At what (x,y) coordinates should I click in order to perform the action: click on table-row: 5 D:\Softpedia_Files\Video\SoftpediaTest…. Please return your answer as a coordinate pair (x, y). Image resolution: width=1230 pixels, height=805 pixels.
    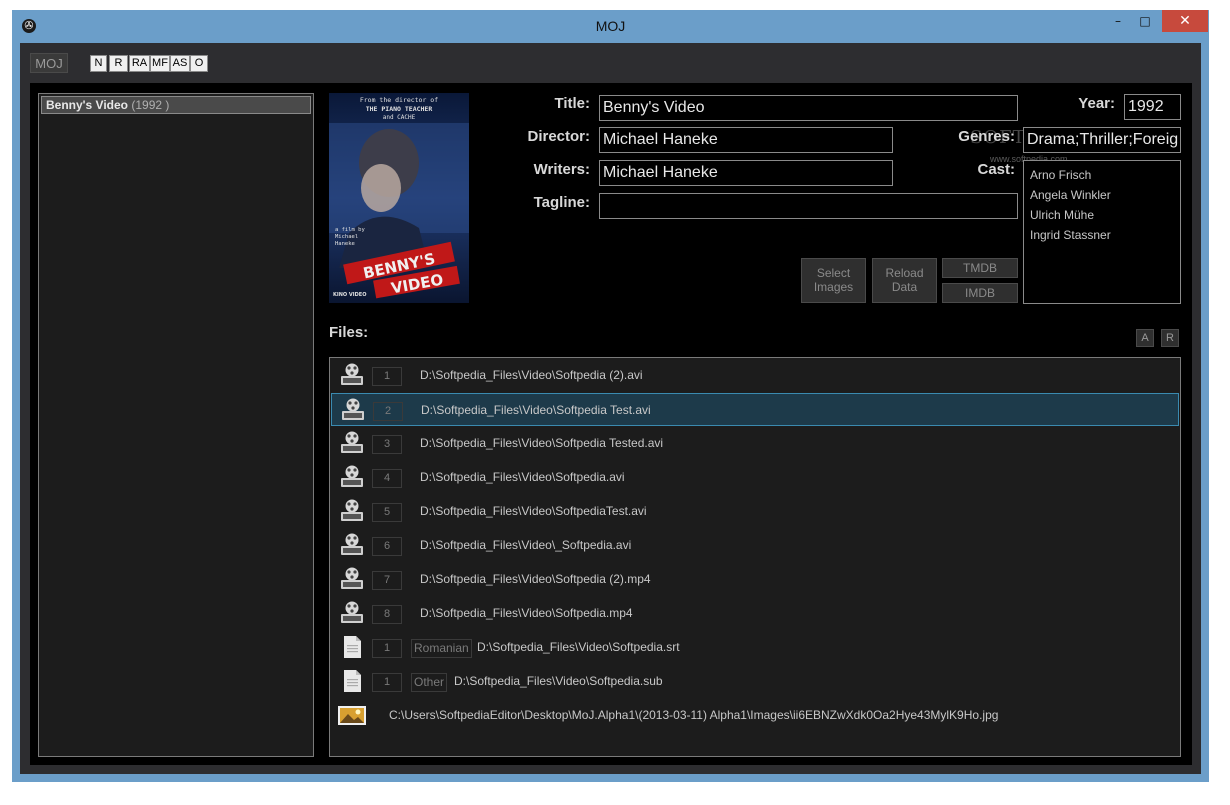
    Looking at the image, I should click on (755, 511).